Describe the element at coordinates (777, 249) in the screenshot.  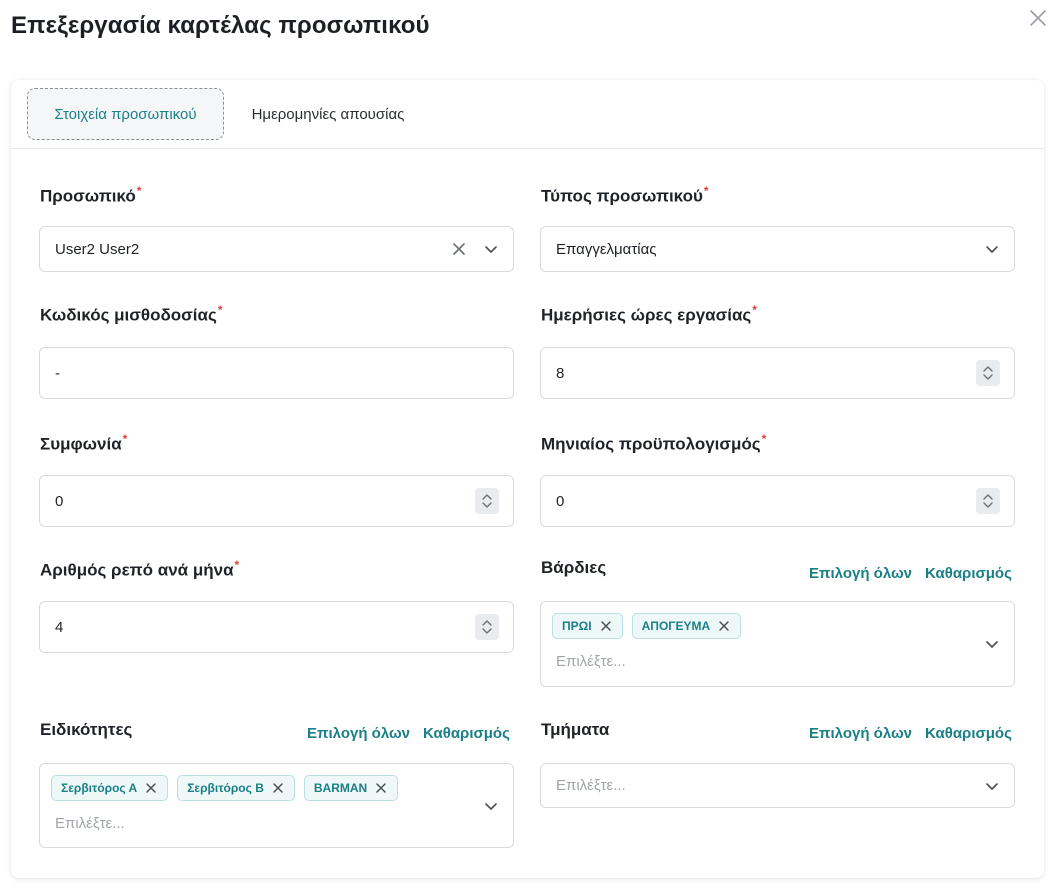
I see `personnel-type-select: Επαγγελματίας` at that location.